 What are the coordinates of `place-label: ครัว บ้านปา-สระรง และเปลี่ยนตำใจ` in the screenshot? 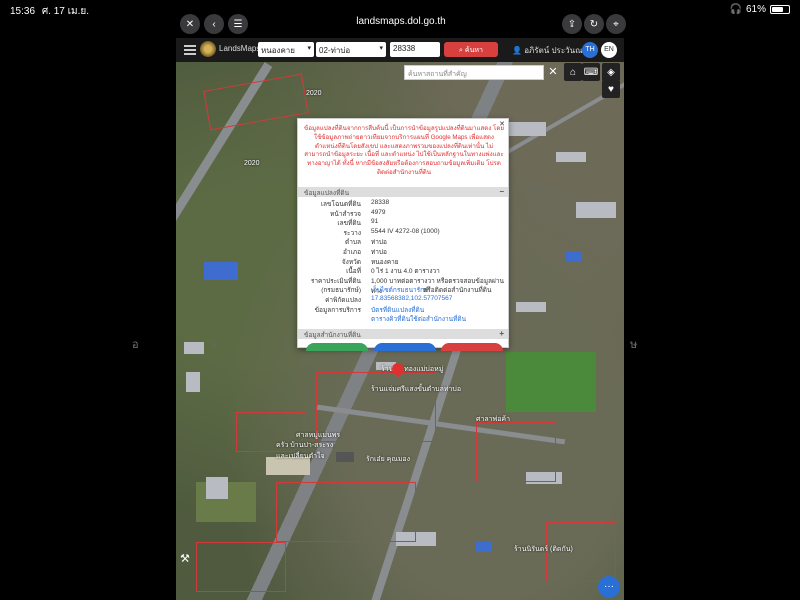 It's located at (305, 451).